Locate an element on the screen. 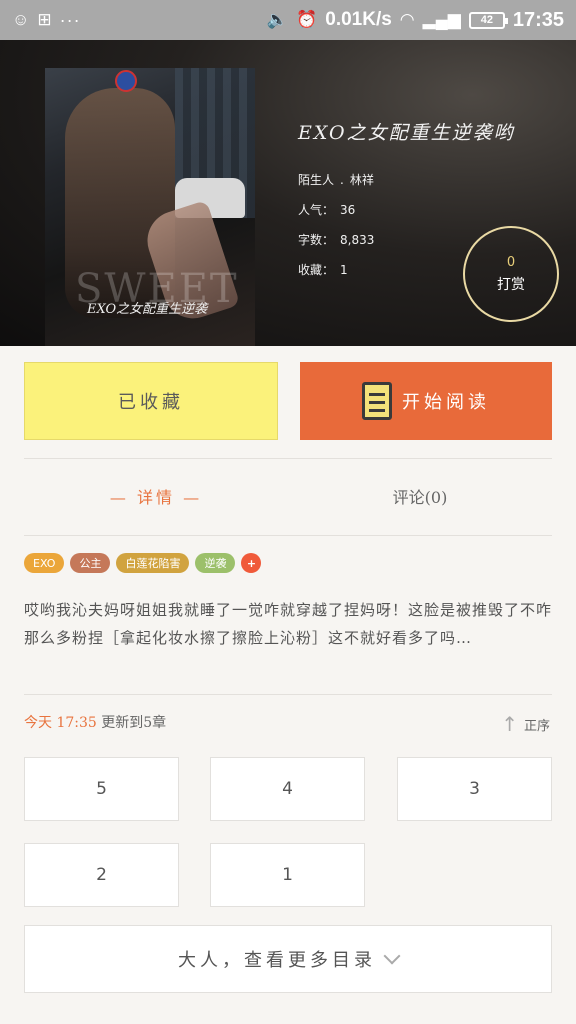 The height and width of the screenshot is (1024, 576). word-count-value: 8,833 is located at coordinates (357, 240).